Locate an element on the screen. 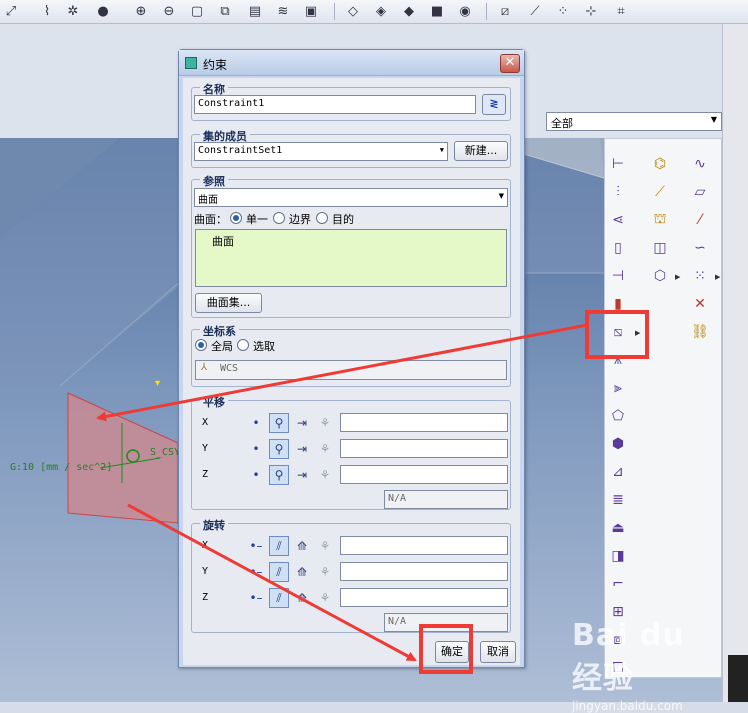 The height and width of the screenshot is (713, 748). coil-spring-icon: ≣ is located at coordinates (618, 500).